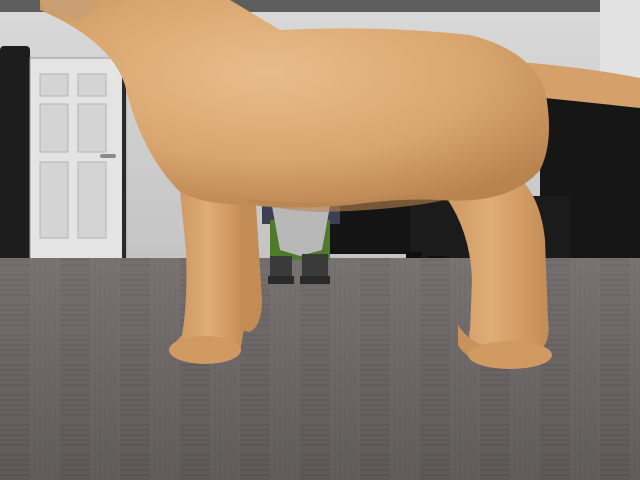 This screenshot has height=480, width=640. What do you see at coordinates (620, 40) in the screenshot?
I see `wall-corner` at bounding box center [620, 40].